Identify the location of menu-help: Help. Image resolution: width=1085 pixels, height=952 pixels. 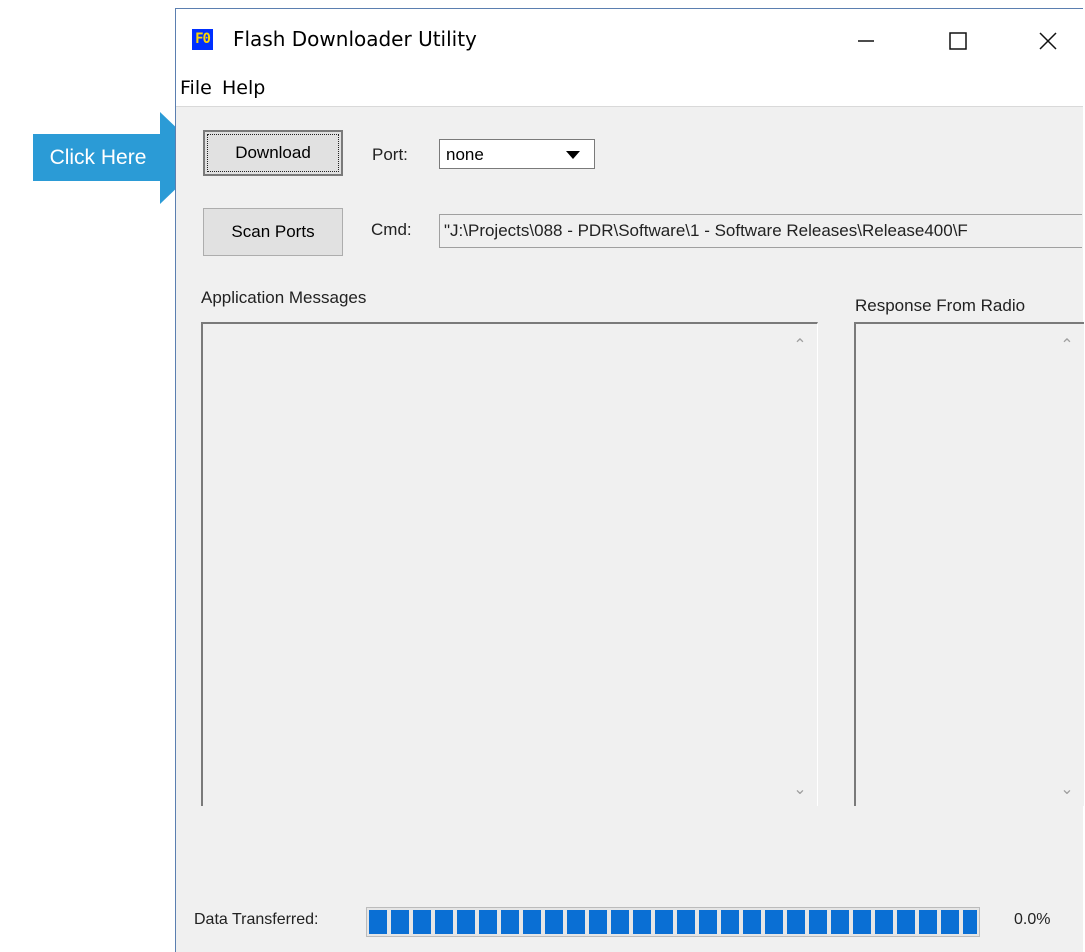
(243, 88).